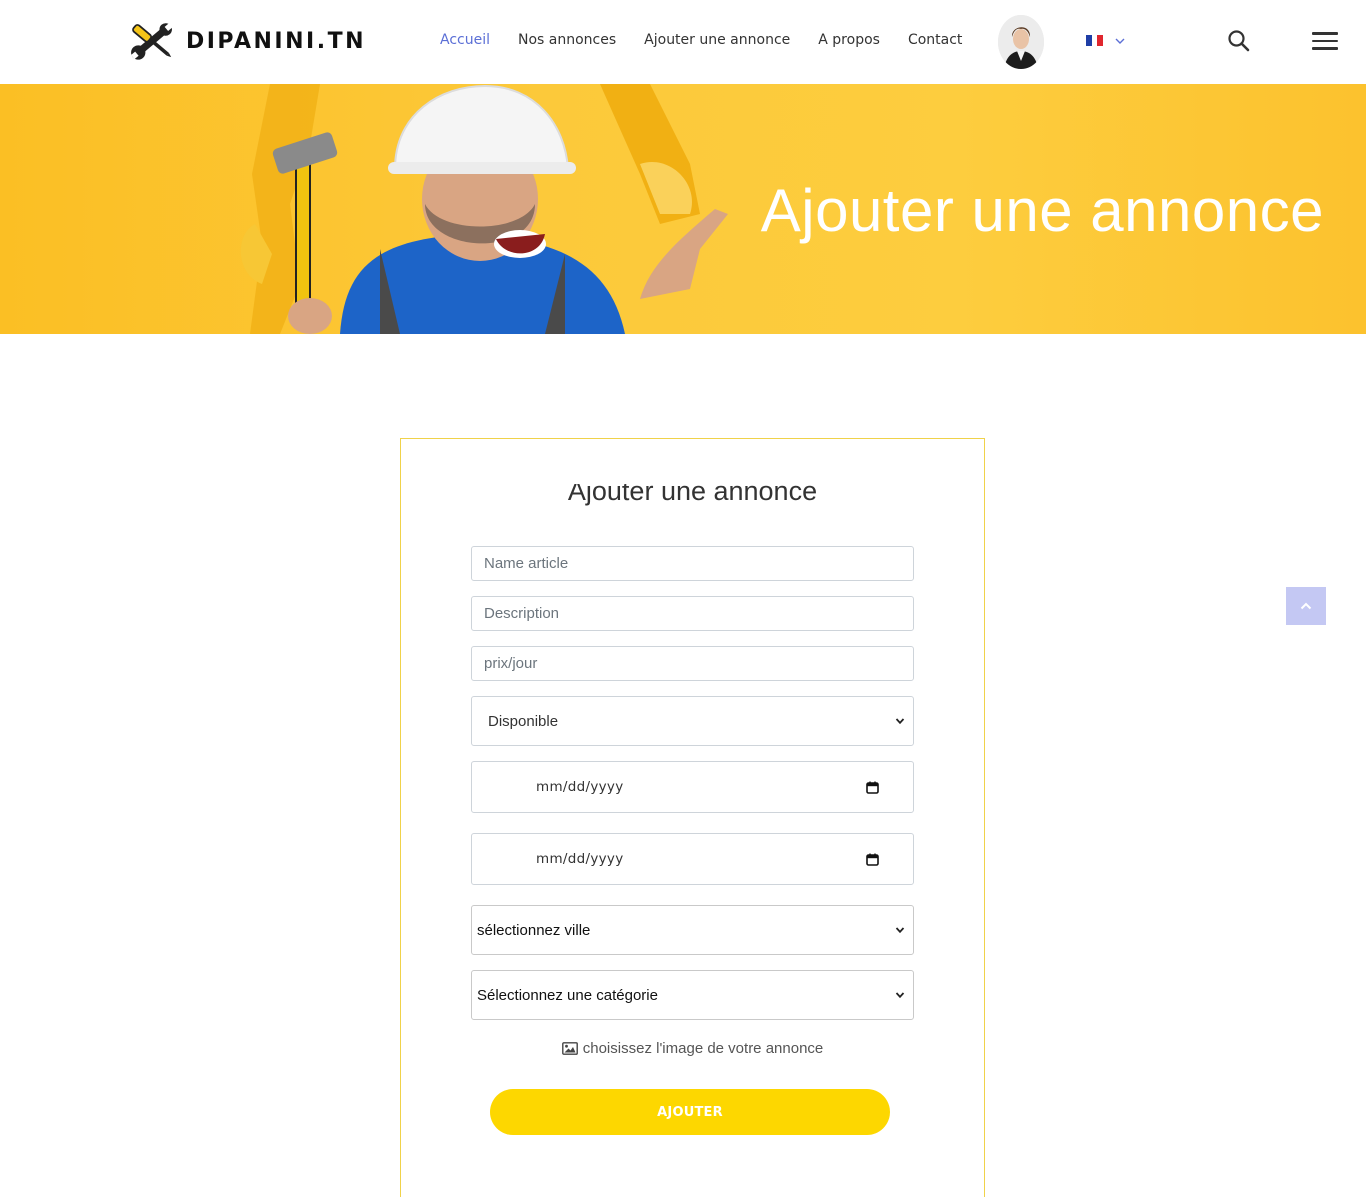 The image size is (1370, 1197). I want to click on name-article-input, so click(692, 563).